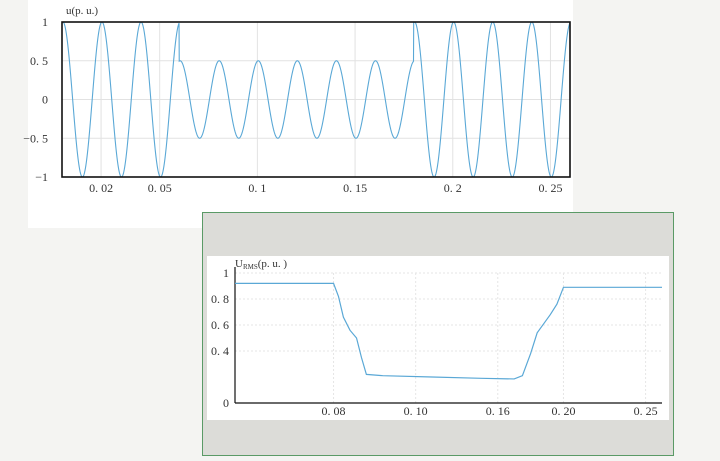  What do you see at coordinates (101, 188) in the screenshot?
I see `x-tick-label: 0. 02` at bounding box center [101, 188].